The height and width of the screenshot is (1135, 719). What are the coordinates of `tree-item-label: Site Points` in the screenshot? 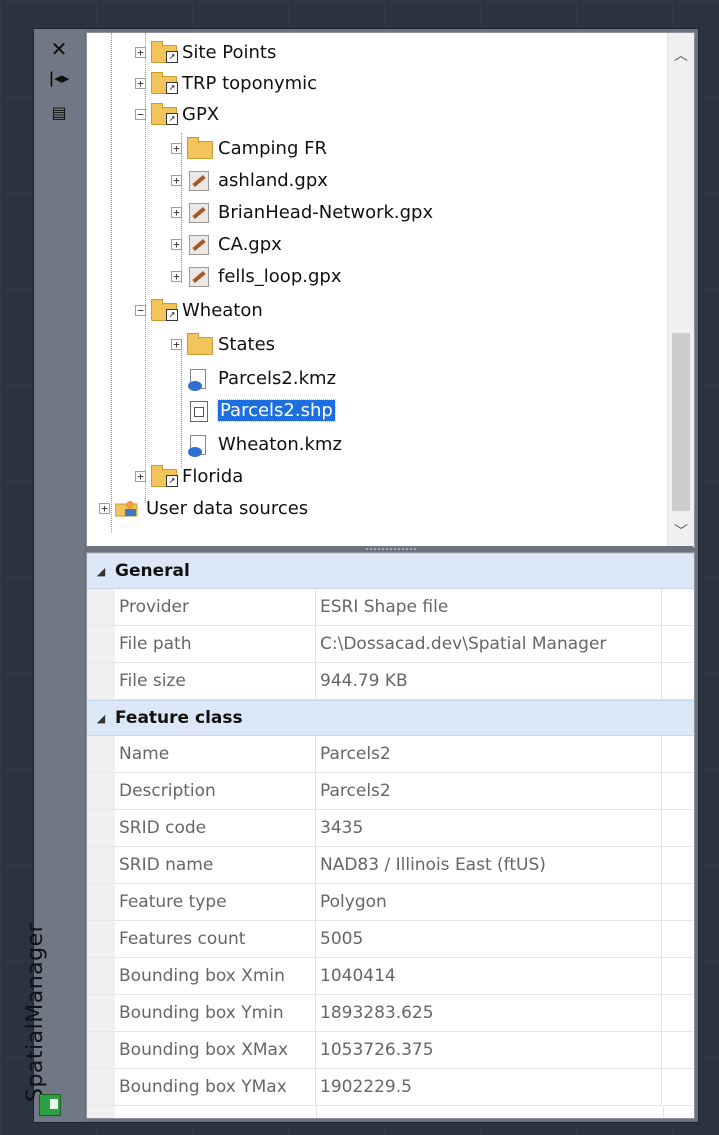 It's located at (229, 52).